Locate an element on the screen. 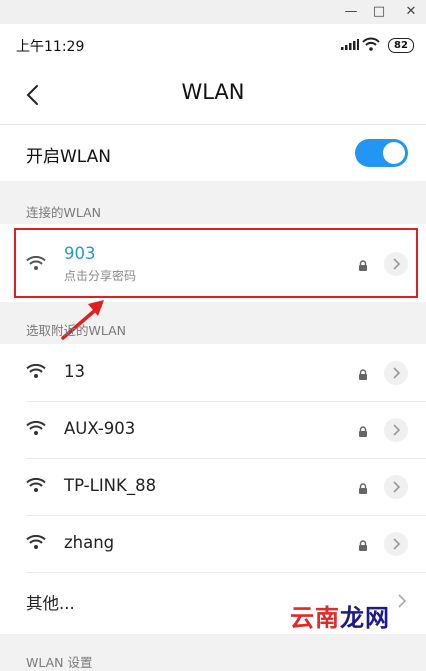 The image size is (426, 671). network-item: zhang is located at coordinates (213, 543).